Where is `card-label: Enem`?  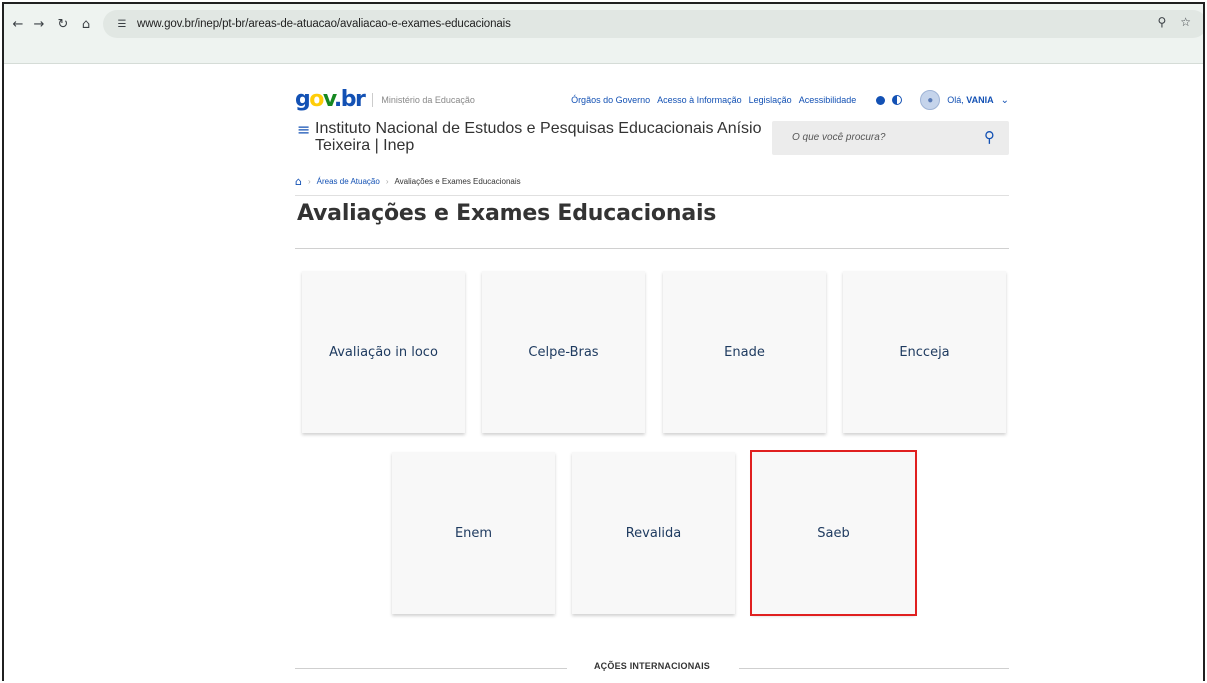
card-label: Enem is located at coordinates (473, 533).